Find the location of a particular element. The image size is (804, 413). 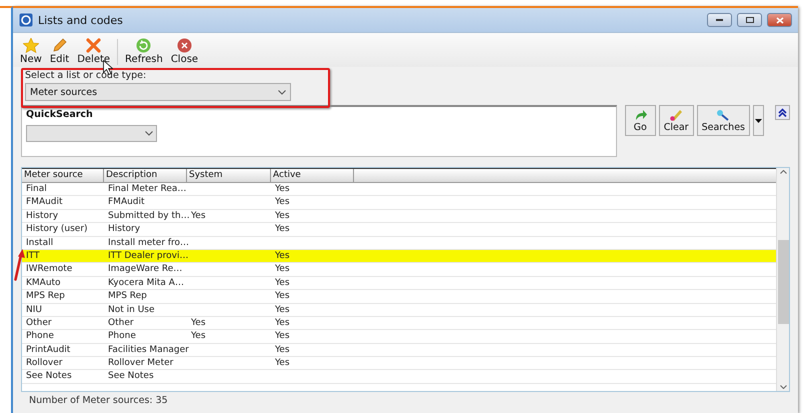

table-cell-text: IWRemote is located at coordinates (49, 269).